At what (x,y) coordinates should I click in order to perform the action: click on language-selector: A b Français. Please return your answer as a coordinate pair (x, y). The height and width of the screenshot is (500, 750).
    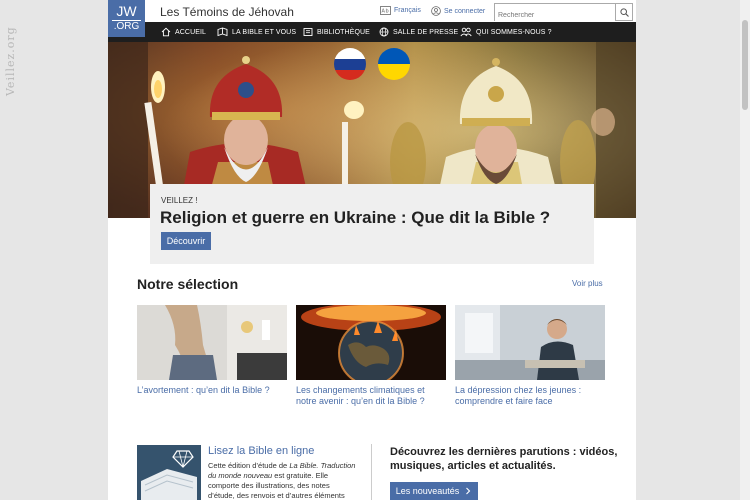
    Looking at the image, I should click on (400, 10).